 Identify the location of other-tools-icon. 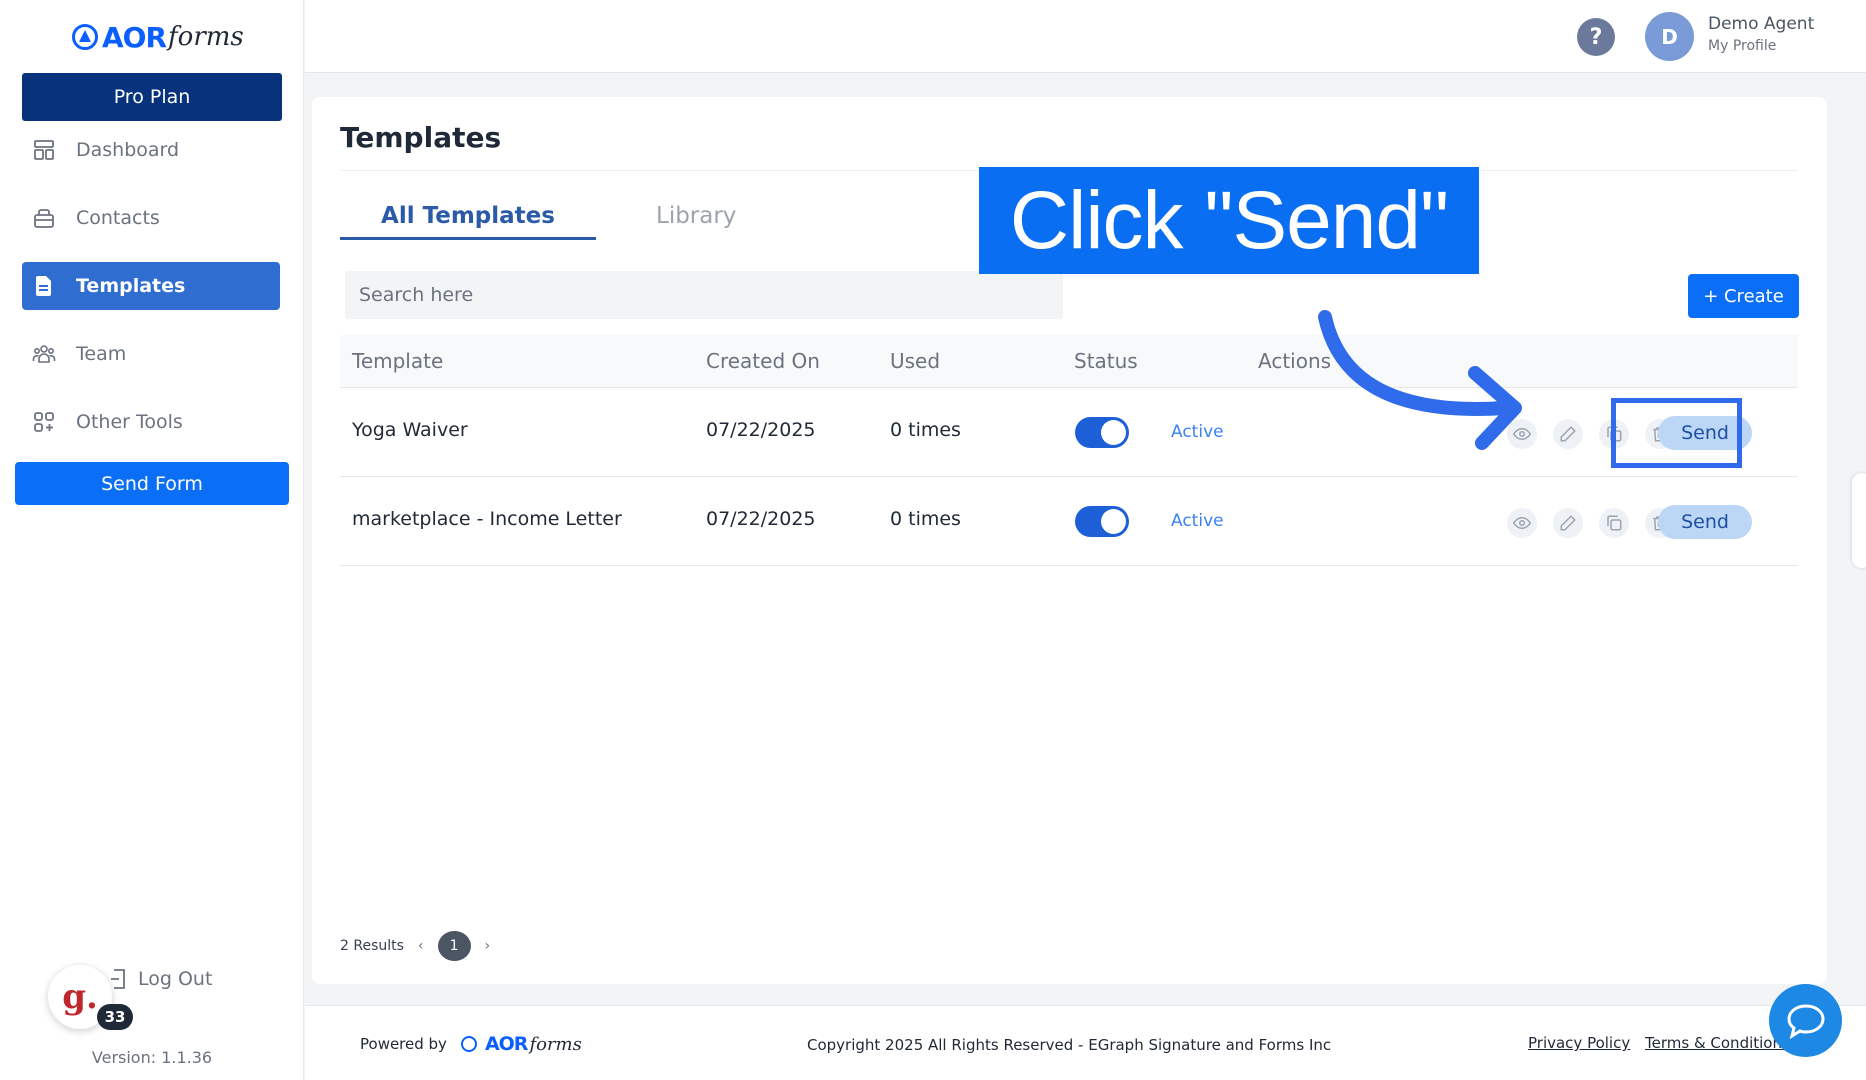
(44, 422).